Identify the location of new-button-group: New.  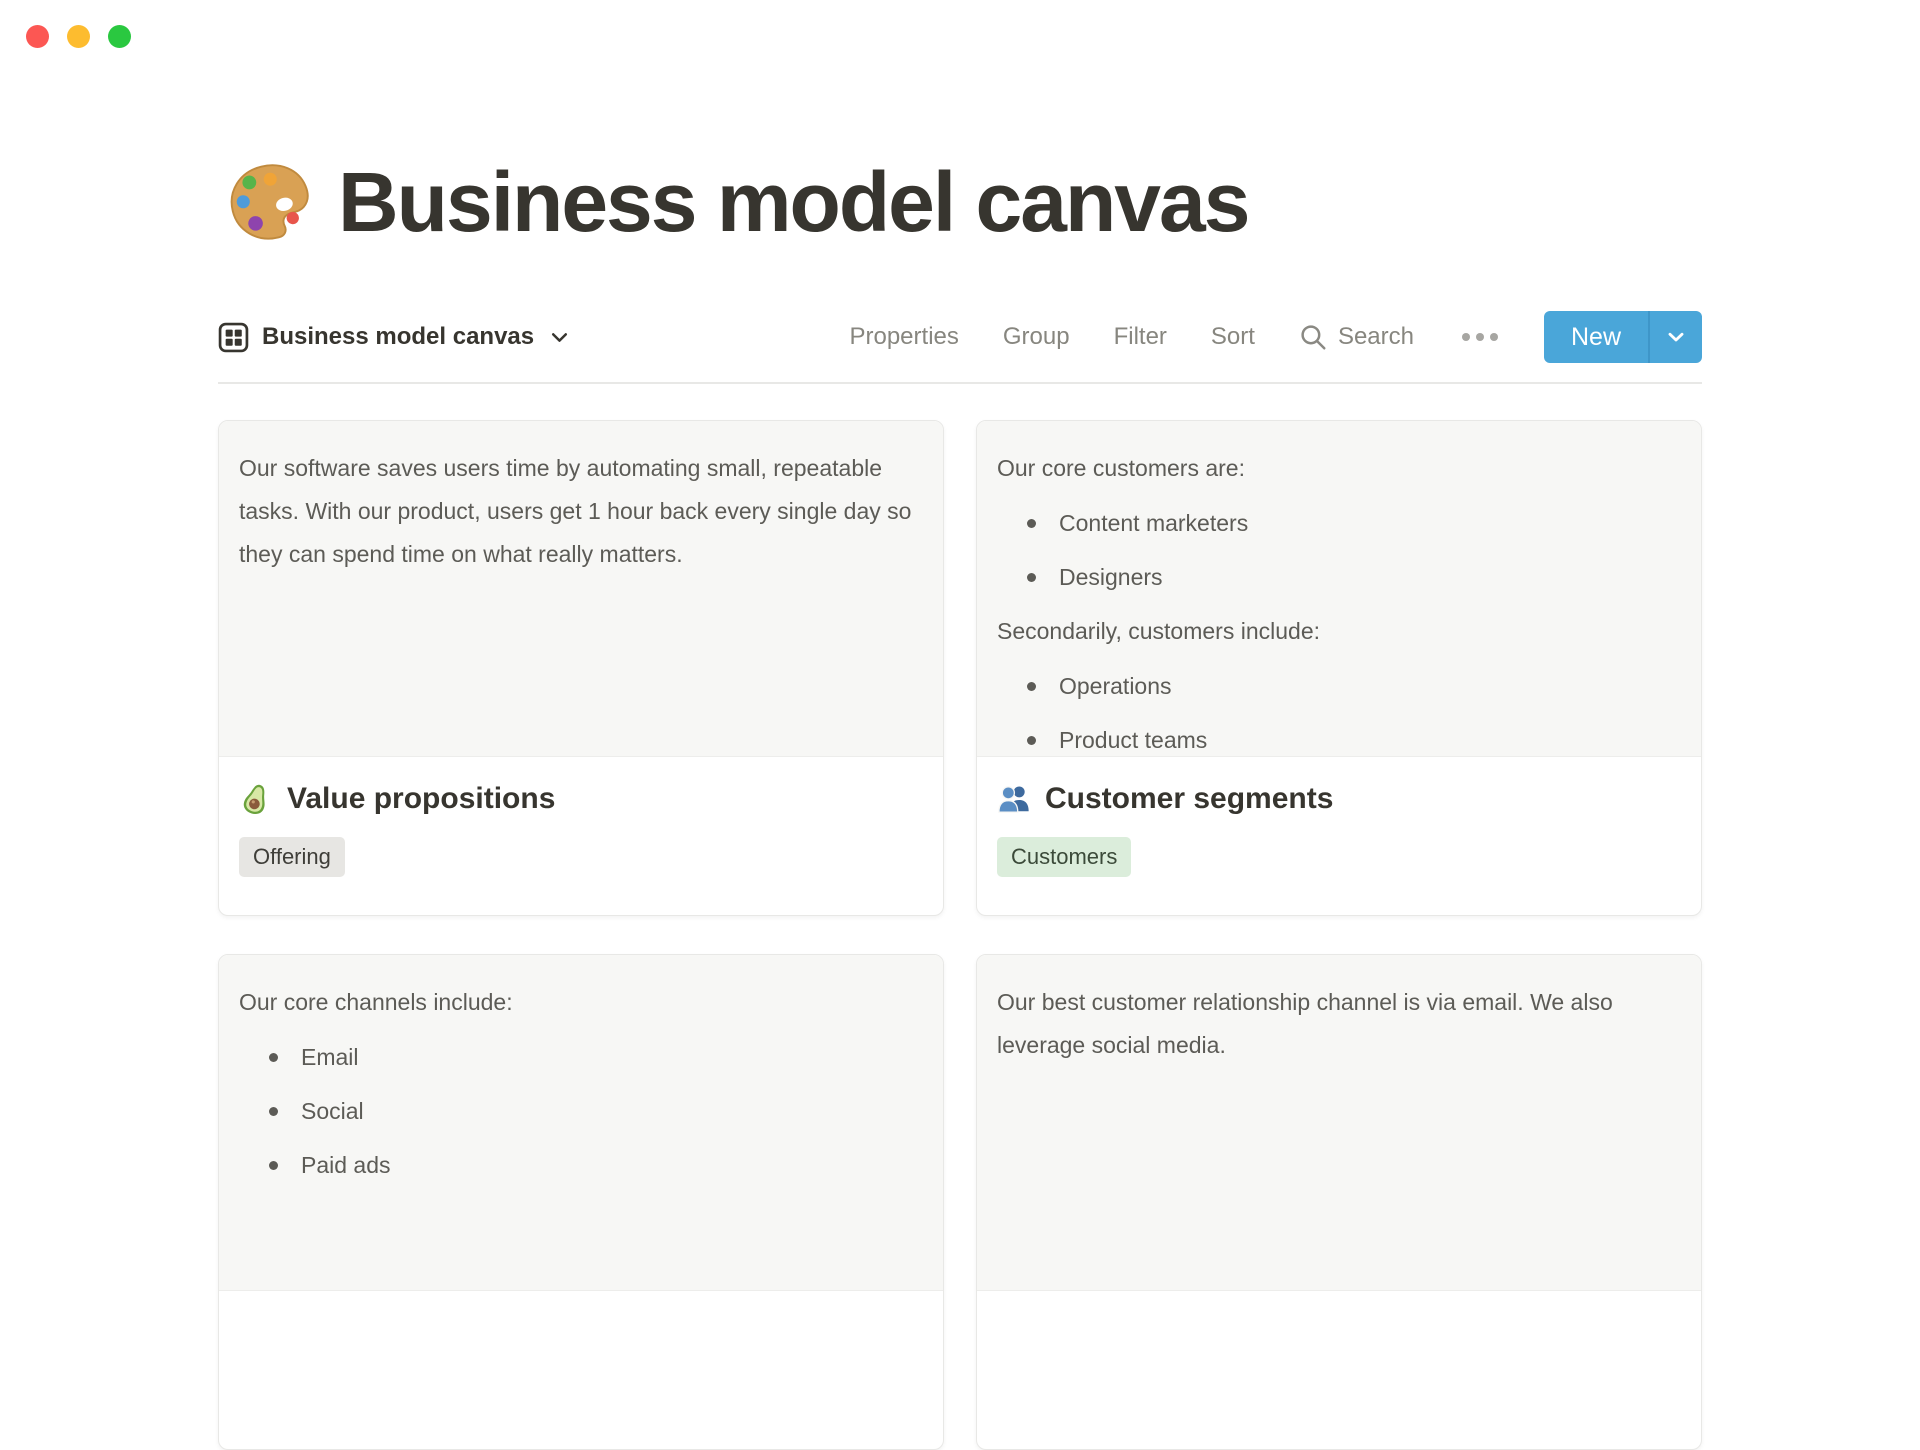
(1622, 337).